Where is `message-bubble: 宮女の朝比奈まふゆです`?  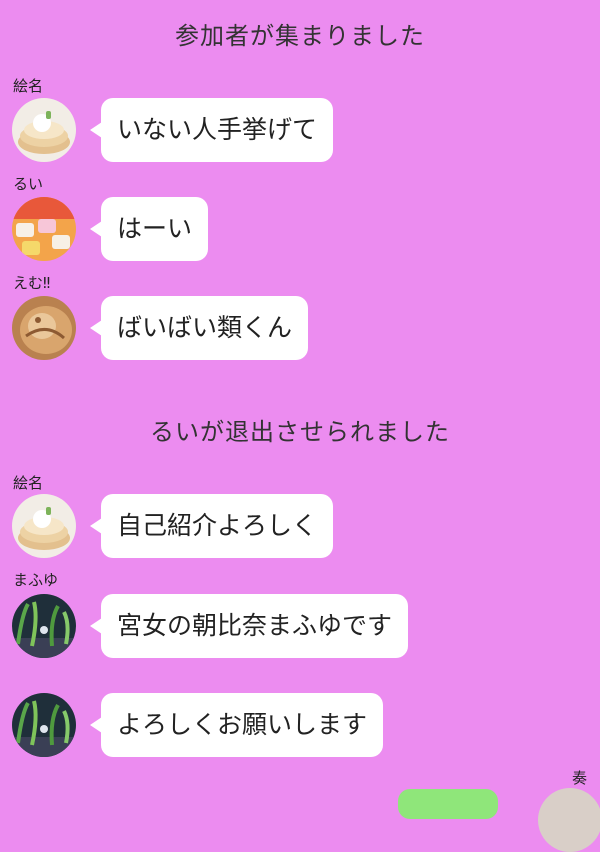 message-bubble: 宮女の朝比奈まふゆです is located at coordinates (249, 626).